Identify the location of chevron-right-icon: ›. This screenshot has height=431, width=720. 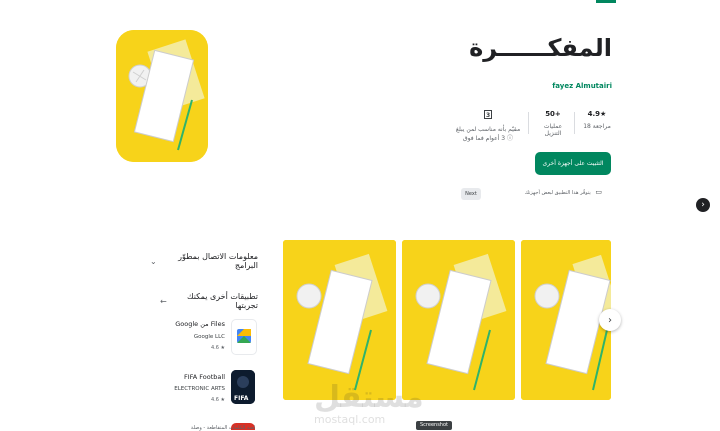
(703, 205).